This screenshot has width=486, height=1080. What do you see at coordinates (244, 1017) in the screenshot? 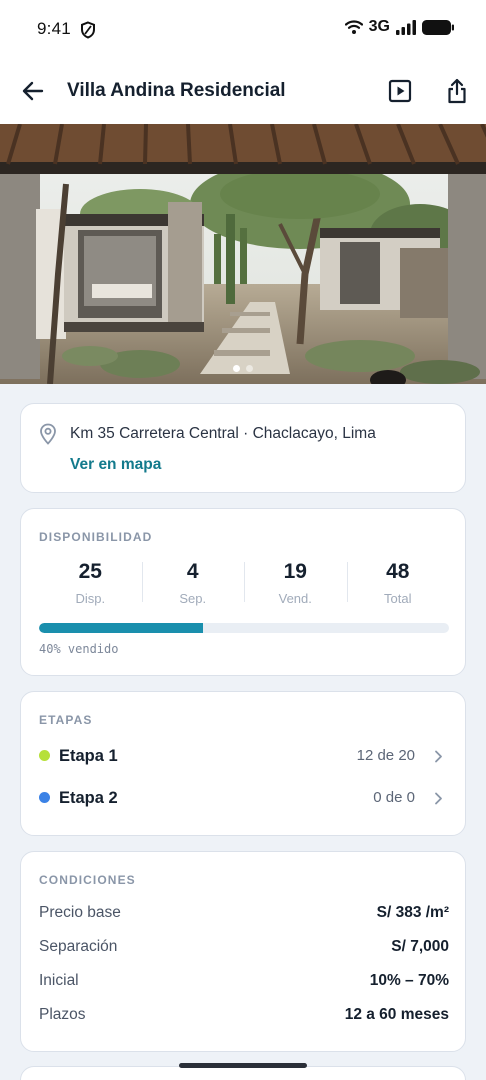
I see `condition-row-terms: Plazos 12 a 60 meses` at bounding box center [244, 1017].